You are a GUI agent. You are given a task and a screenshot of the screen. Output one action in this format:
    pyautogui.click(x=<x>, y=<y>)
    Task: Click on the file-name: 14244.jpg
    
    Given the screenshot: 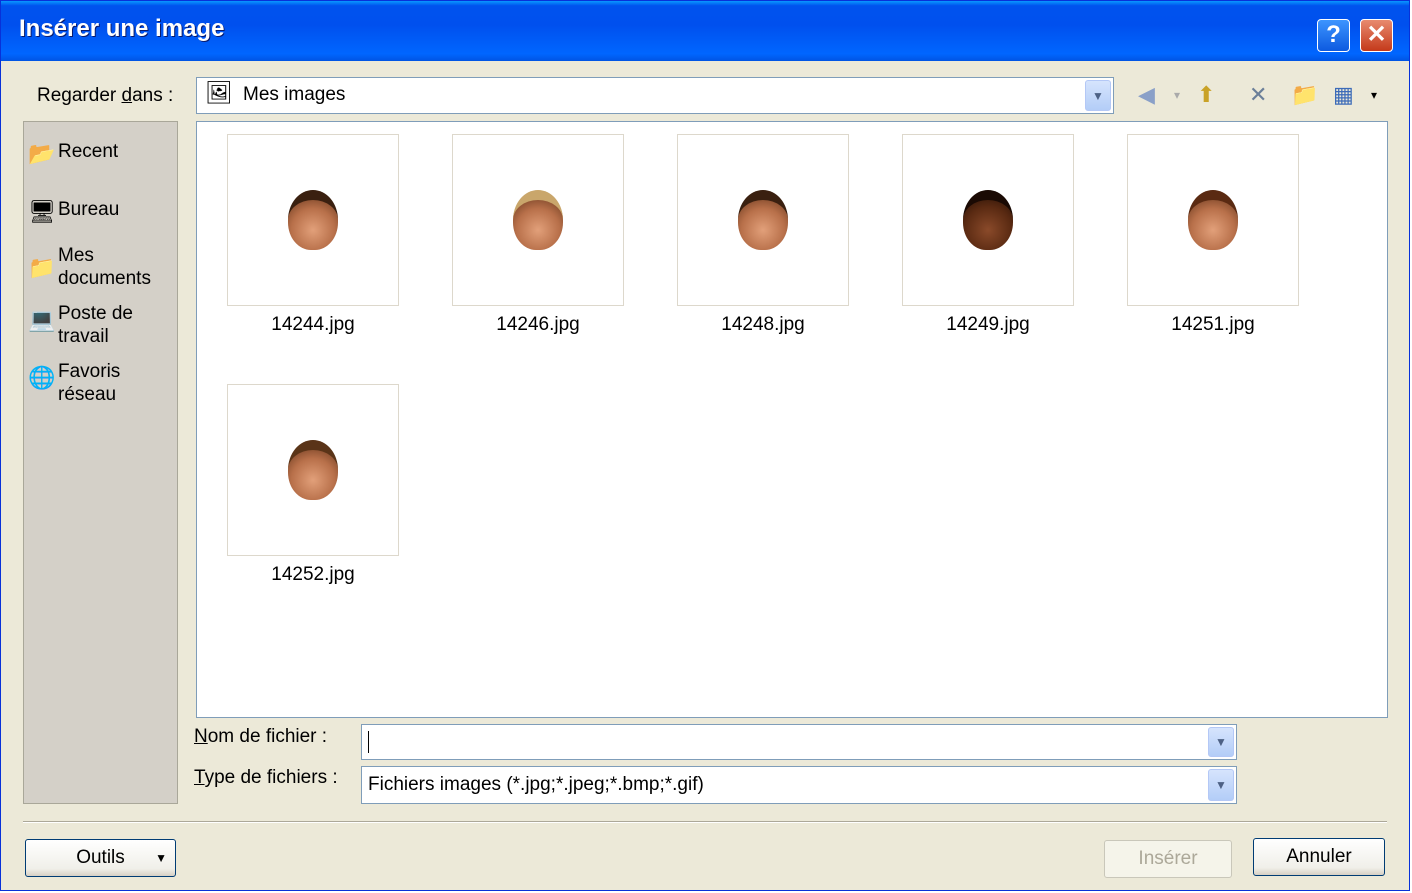 What is the action you would take?
    pyautogui.click(x=313, y=324)
    